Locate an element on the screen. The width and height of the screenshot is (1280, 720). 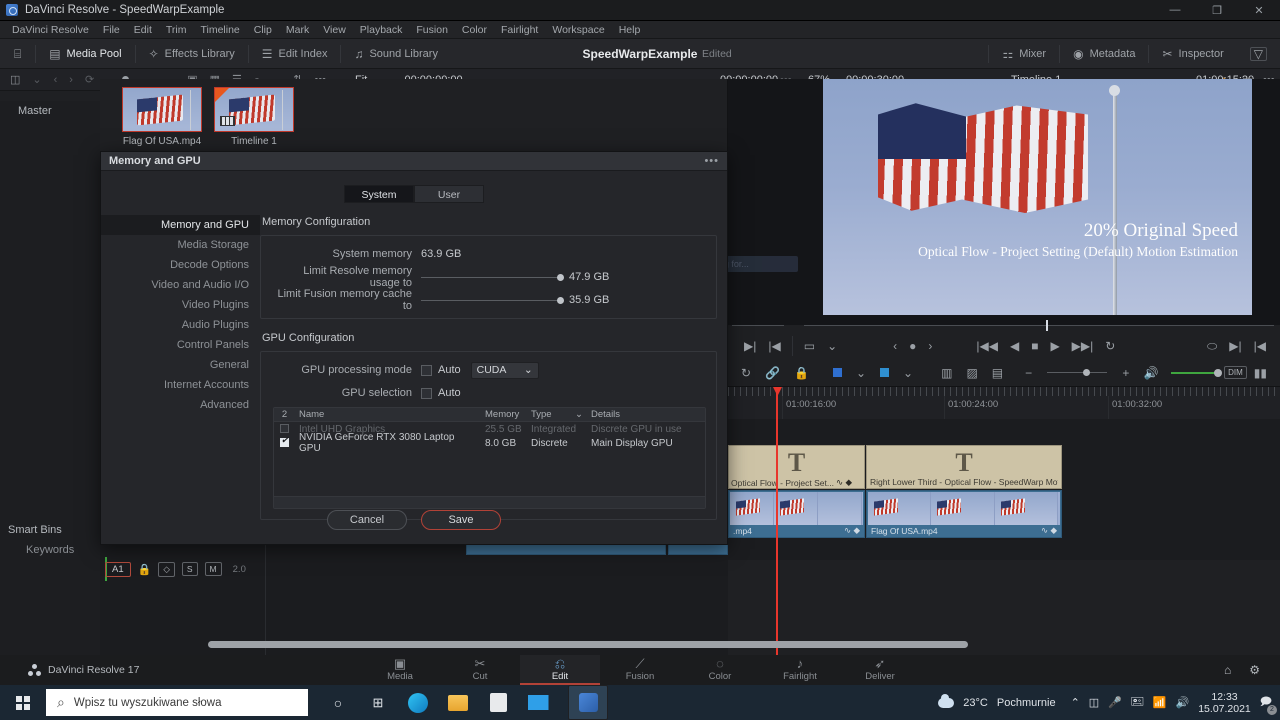
nav-item-memory-and-gpu: Memory and GPU is located at coordinates (180, 225).